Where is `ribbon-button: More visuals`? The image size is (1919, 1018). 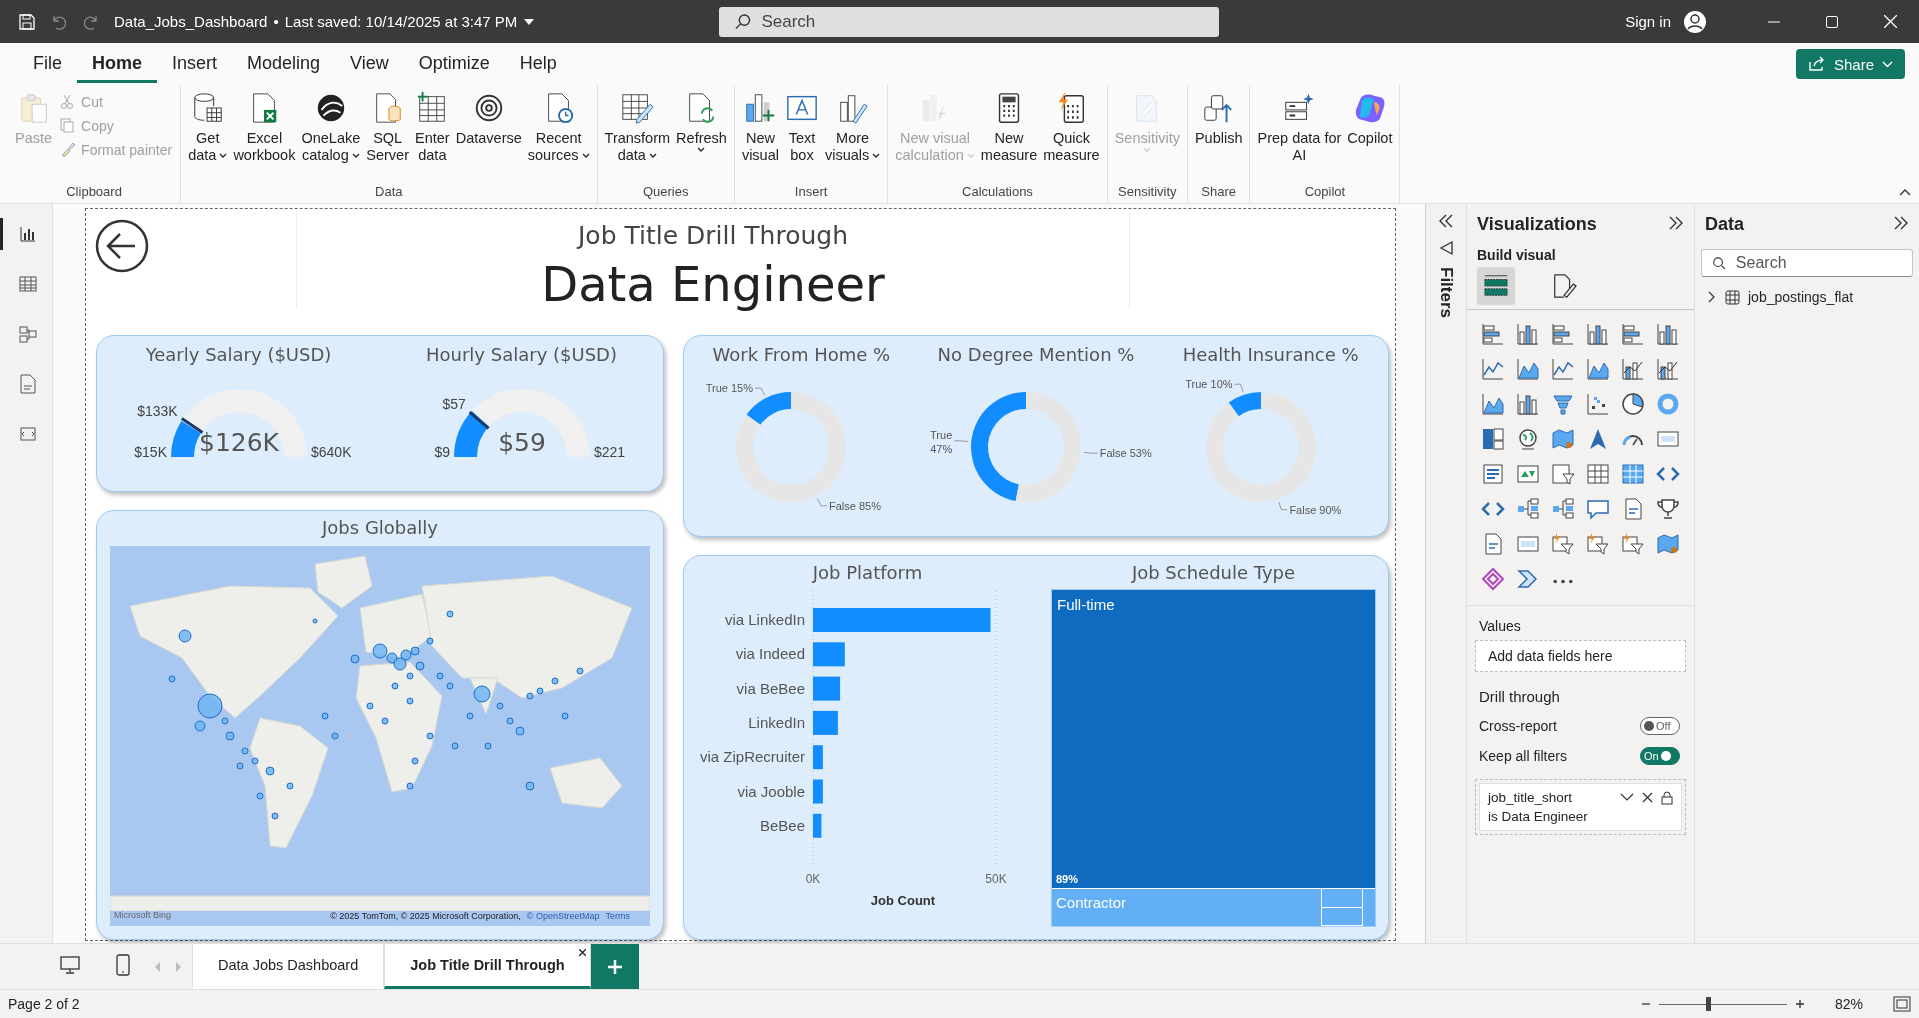 ribbon-button: More visuals is located at coordinates (852, 136).